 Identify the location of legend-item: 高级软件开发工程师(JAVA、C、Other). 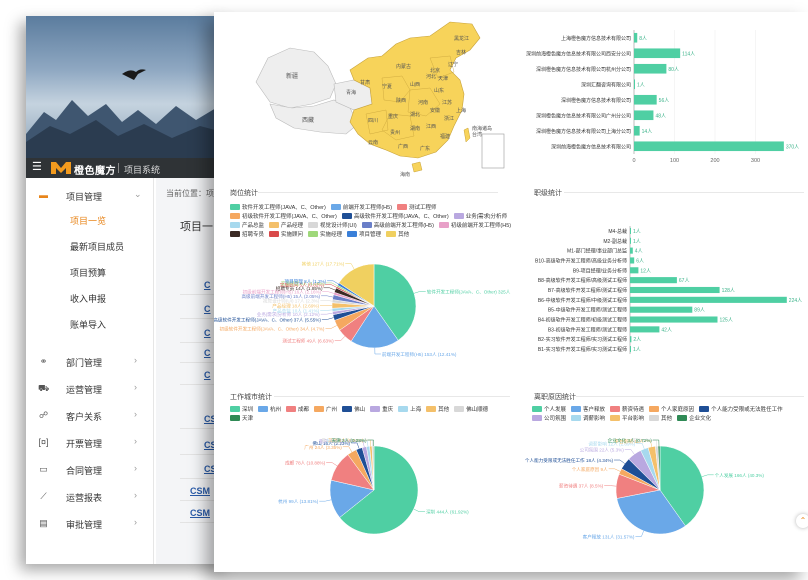
(395, 217).